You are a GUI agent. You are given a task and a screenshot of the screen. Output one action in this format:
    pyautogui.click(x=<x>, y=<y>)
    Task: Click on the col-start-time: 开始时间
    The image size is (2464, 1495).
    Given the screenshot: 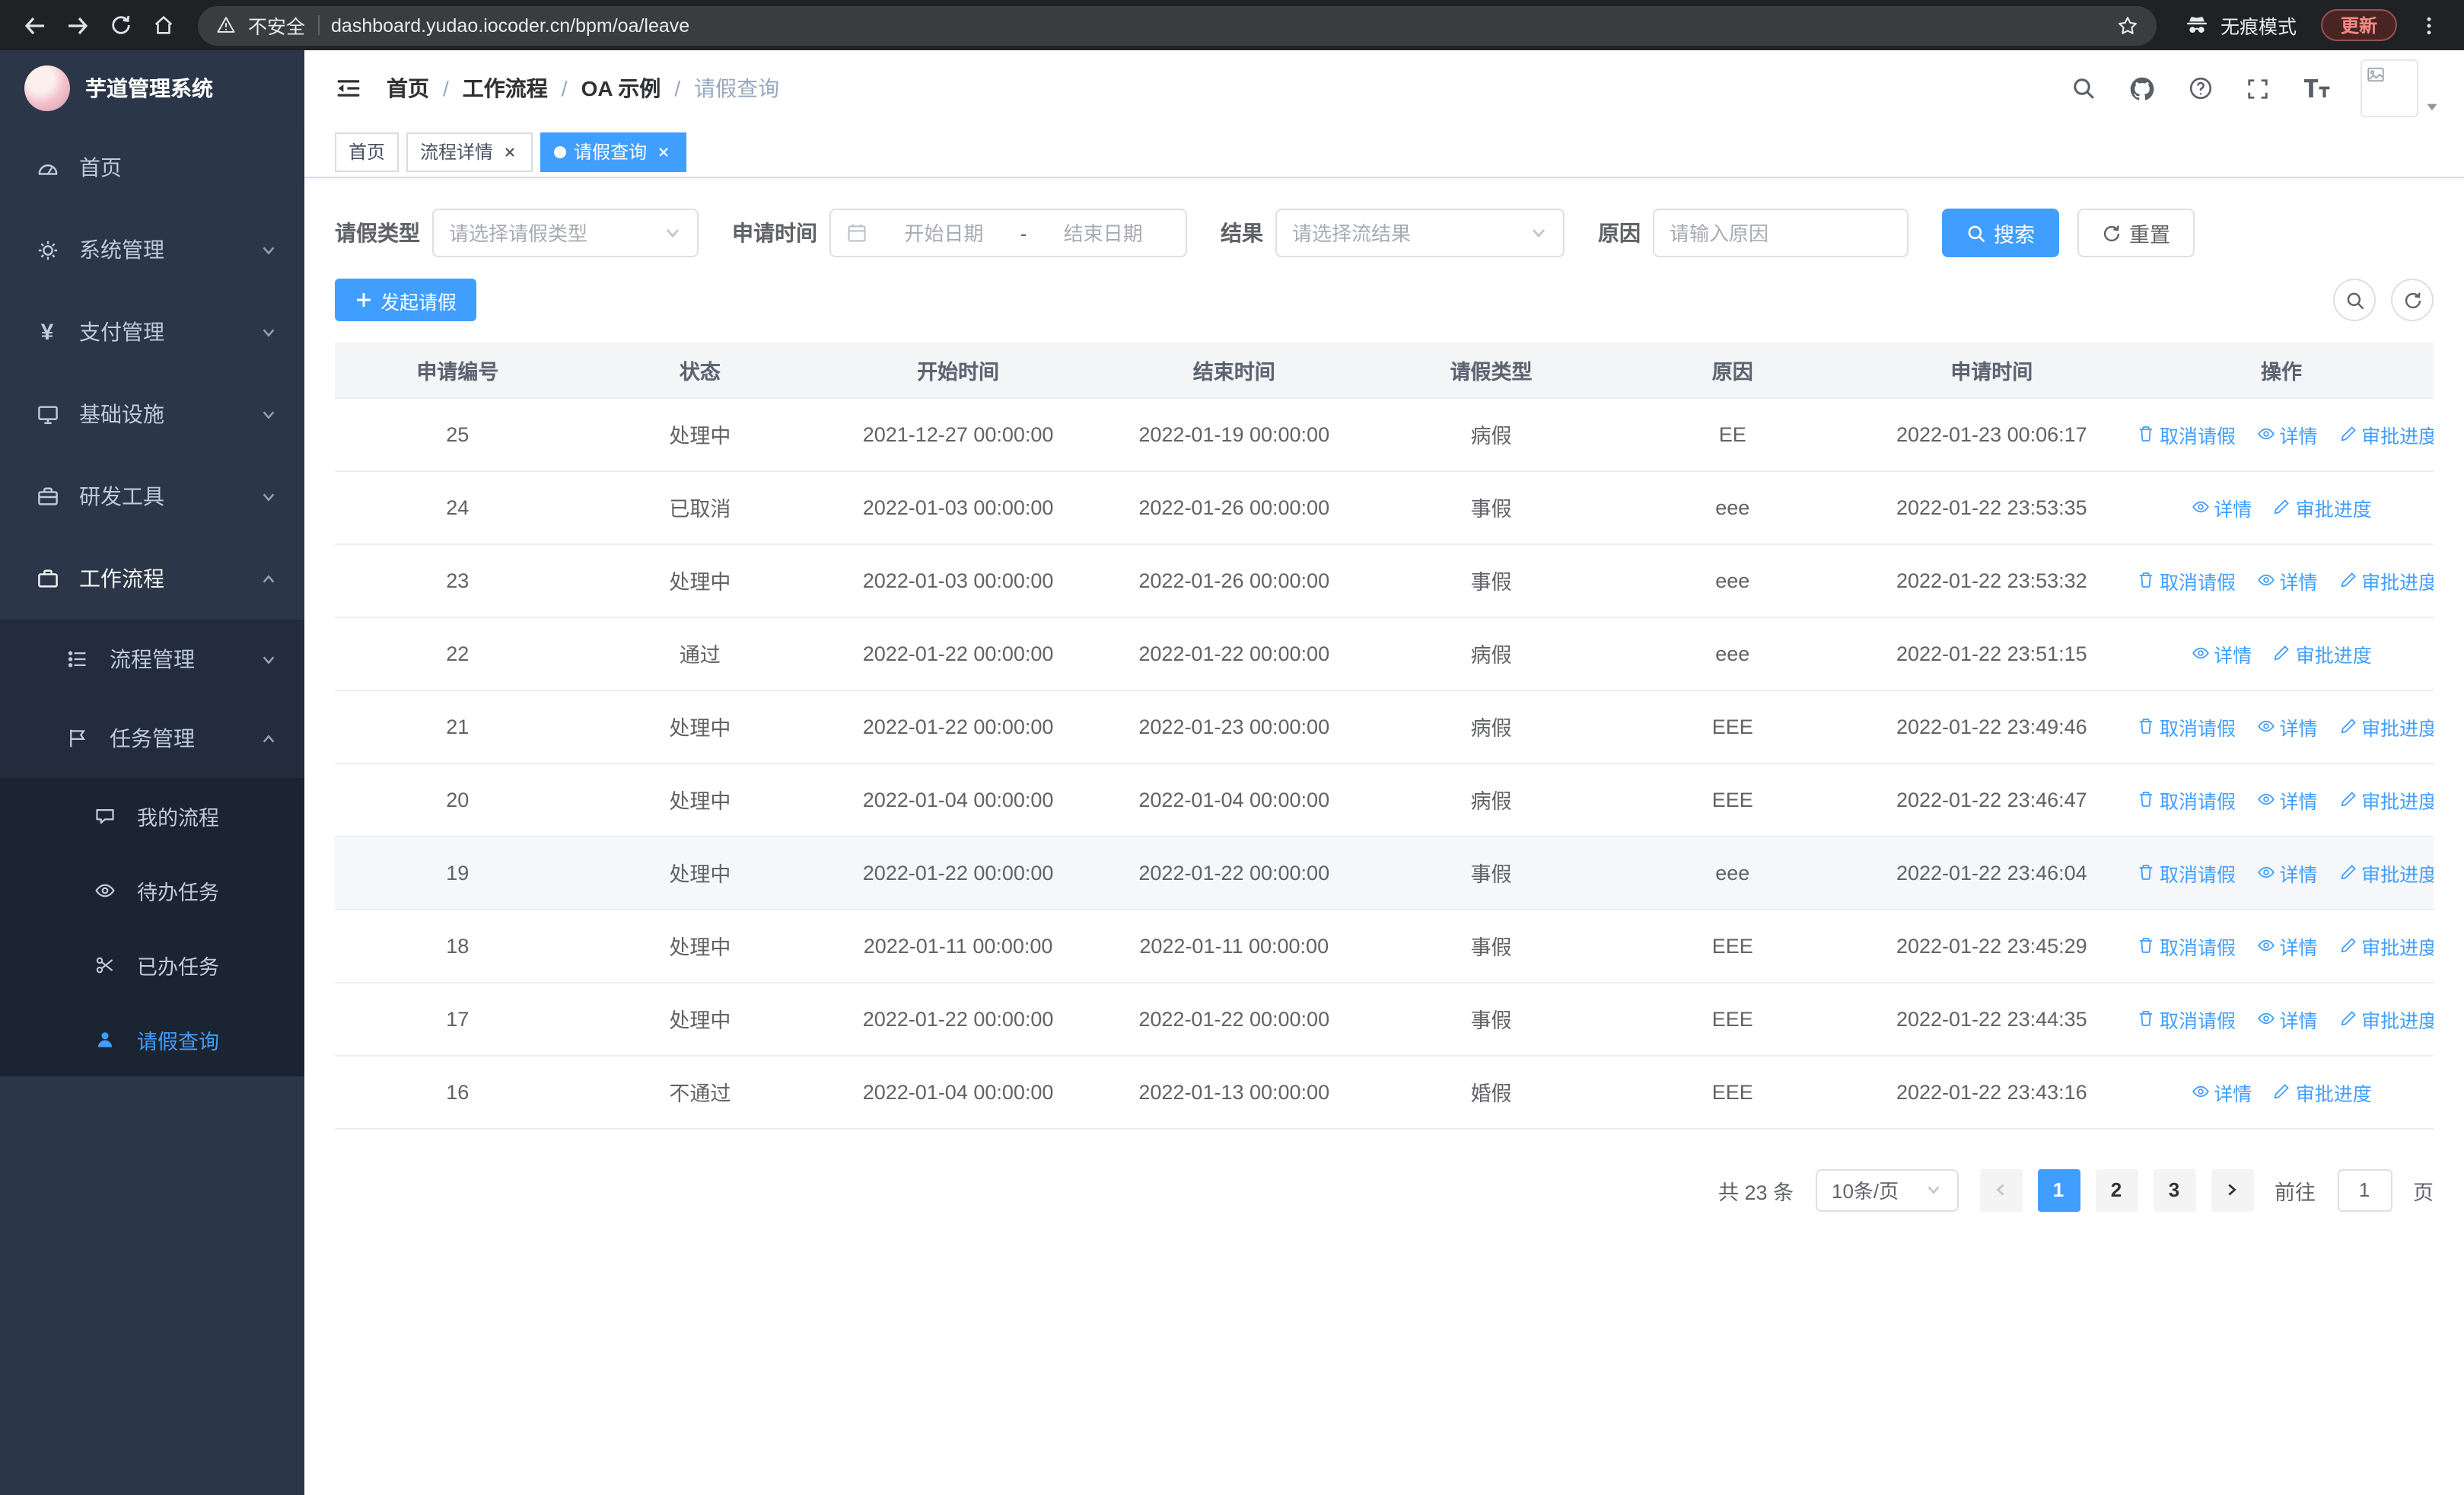 What is the action you would take?
    pyautogui.click(x=958, y=370)
    